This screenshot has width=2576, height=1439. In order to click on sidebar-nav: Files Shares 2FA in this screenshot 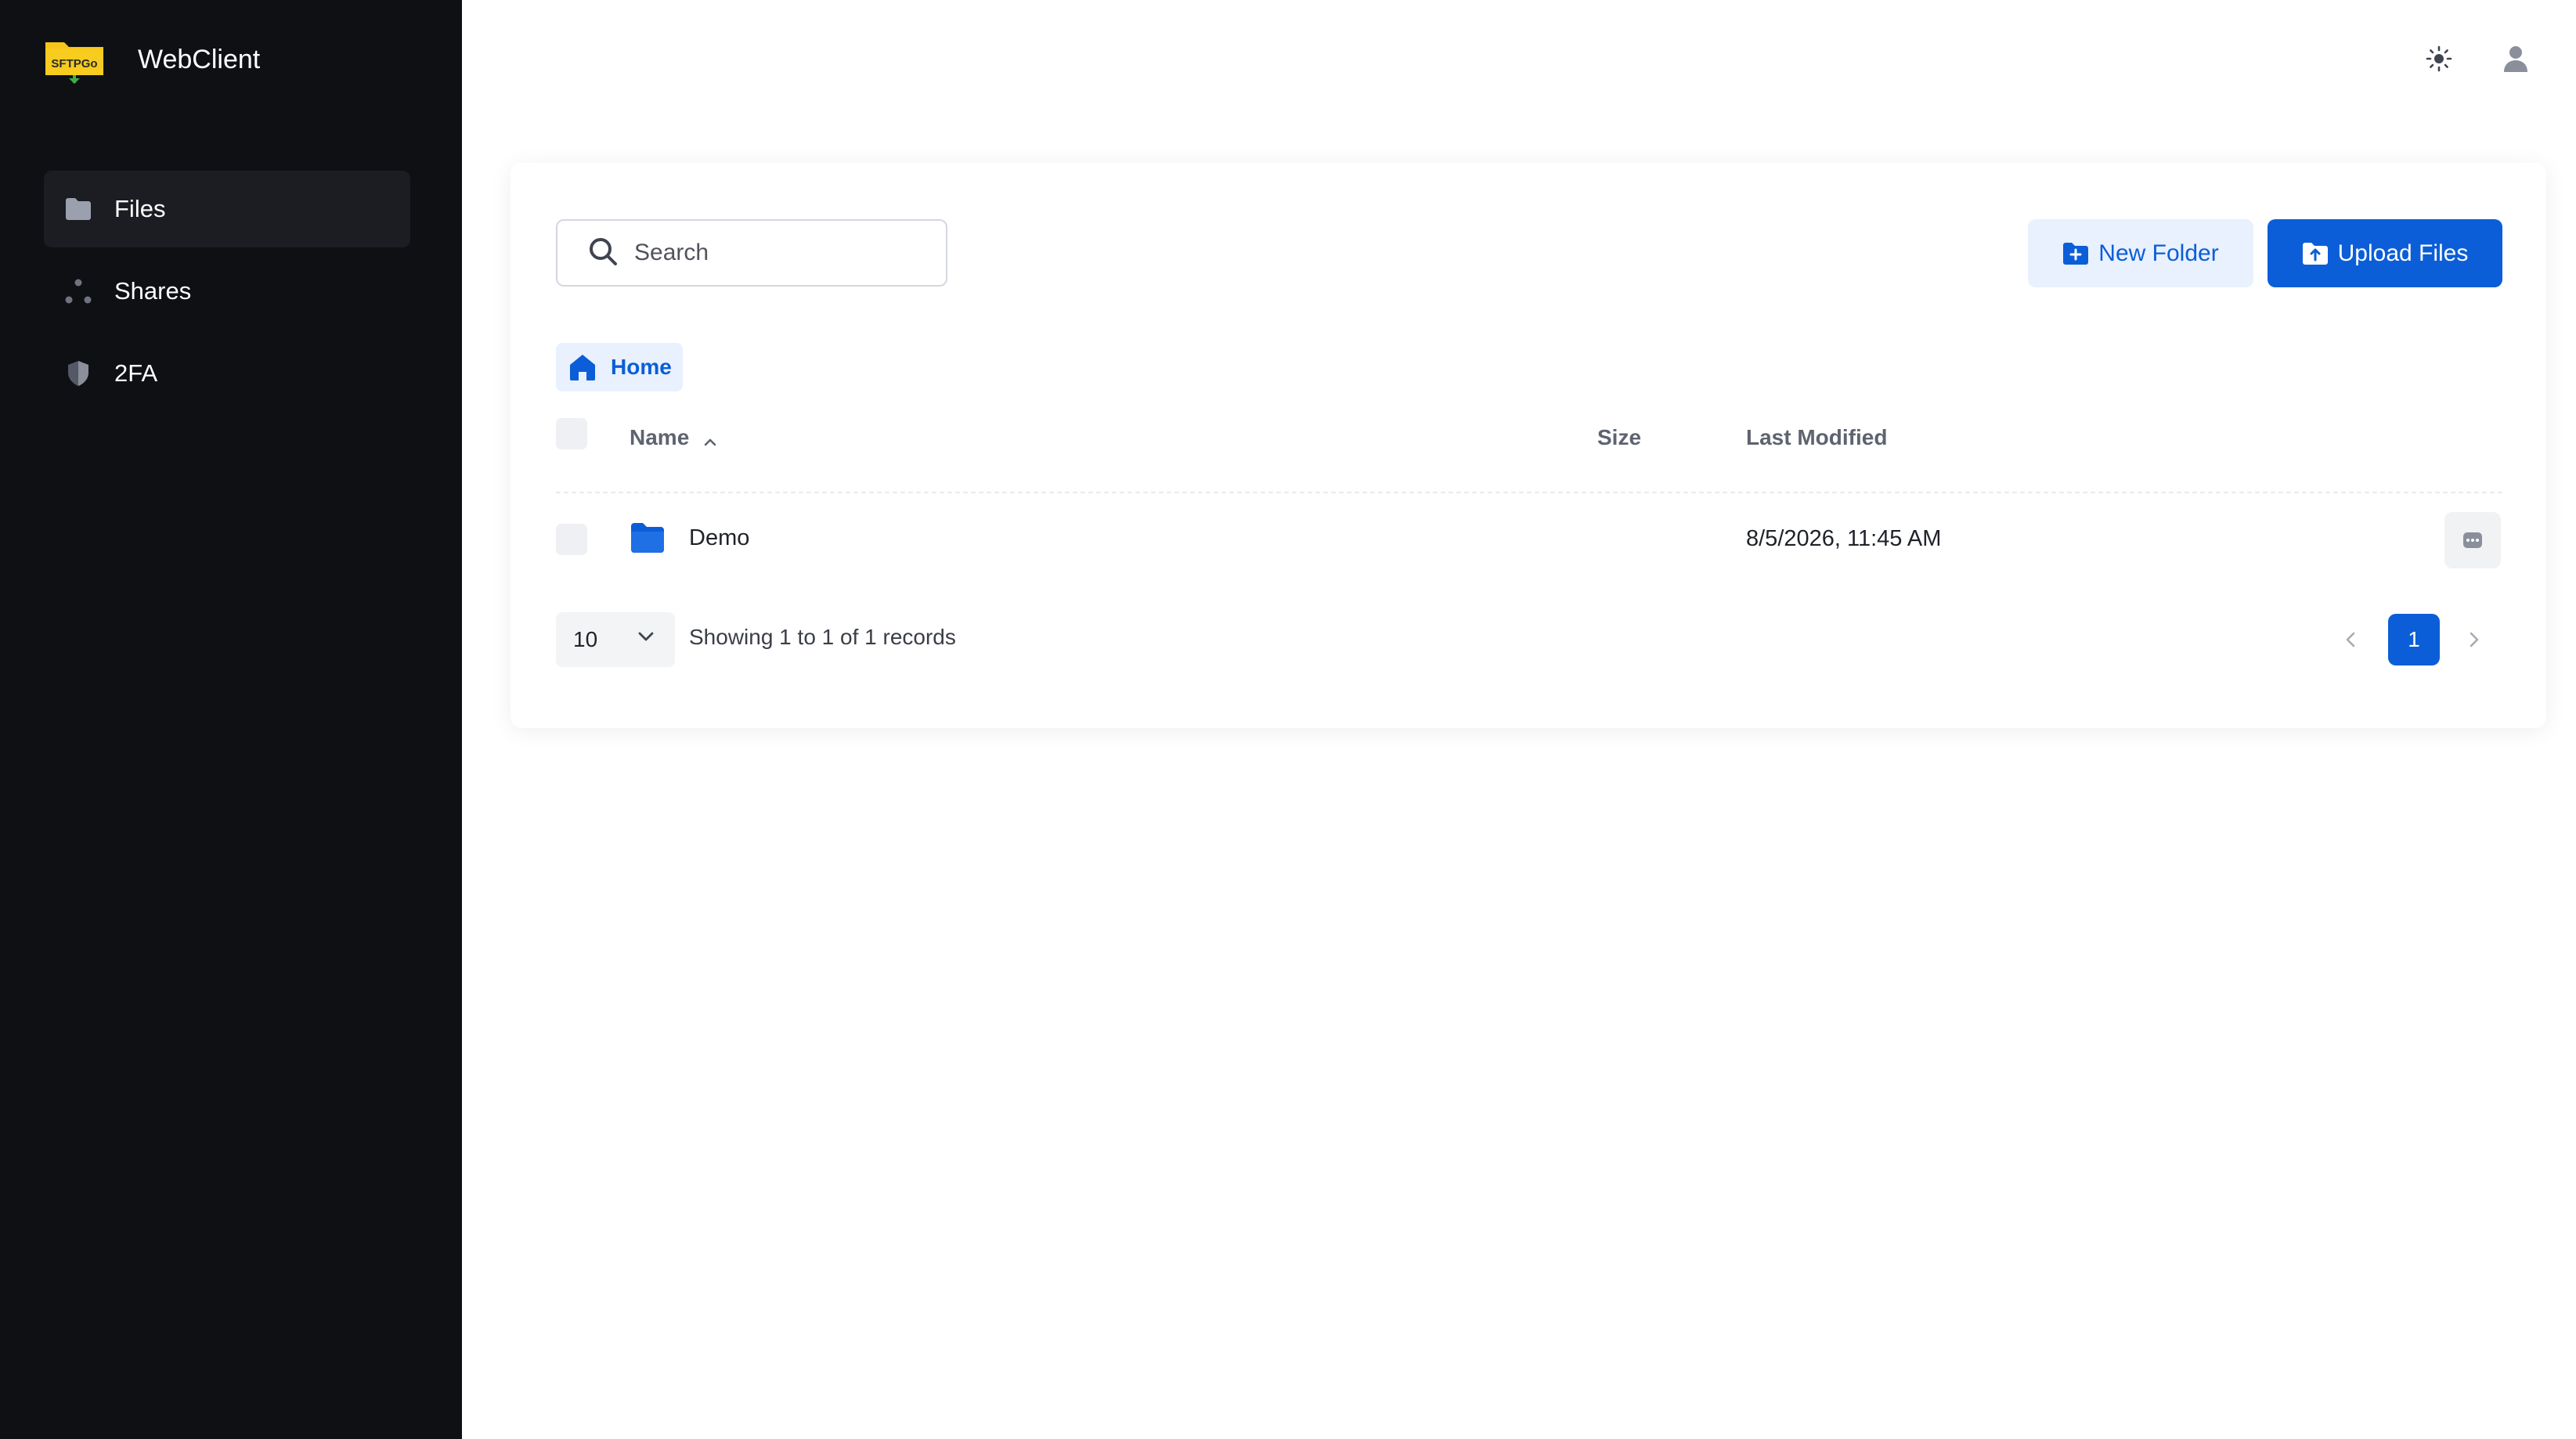, I will do `click(227, 294)`.